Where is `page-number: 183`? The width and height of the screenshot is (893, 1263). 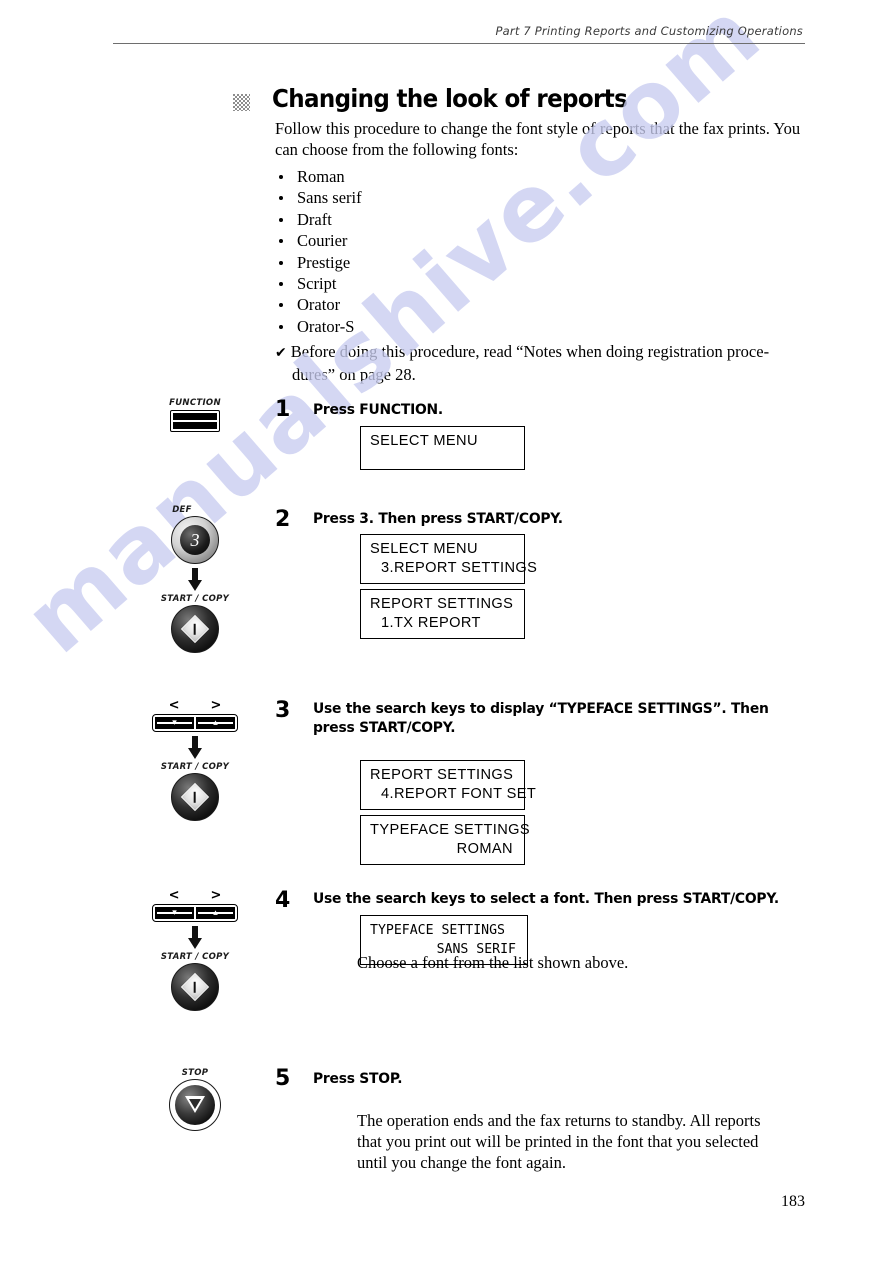
page-number: 183 is located at coordinates (793, 1201).